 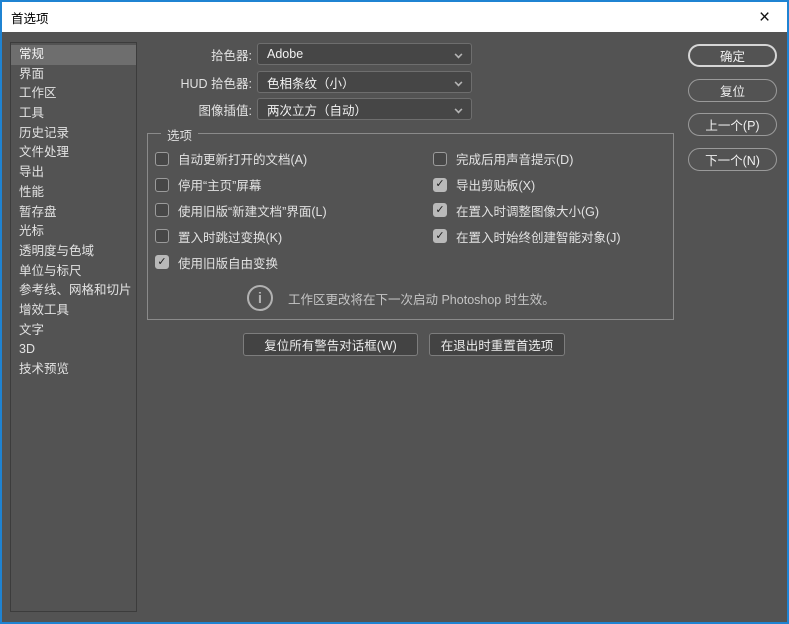 What do you see at coordinates (260, 298) in the screenshot?
I see `info-icon: i` at bounding box center [260, 298].